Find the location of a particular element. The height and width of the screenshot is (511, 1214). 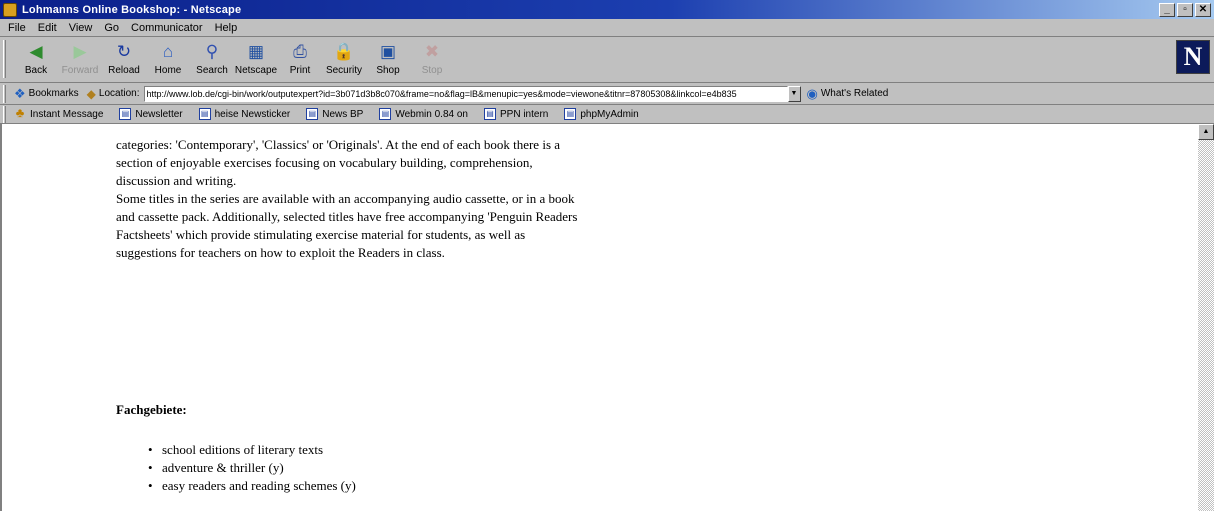

personal-bookmark-3: ▤ News BP is located at coordinates (334, 114).